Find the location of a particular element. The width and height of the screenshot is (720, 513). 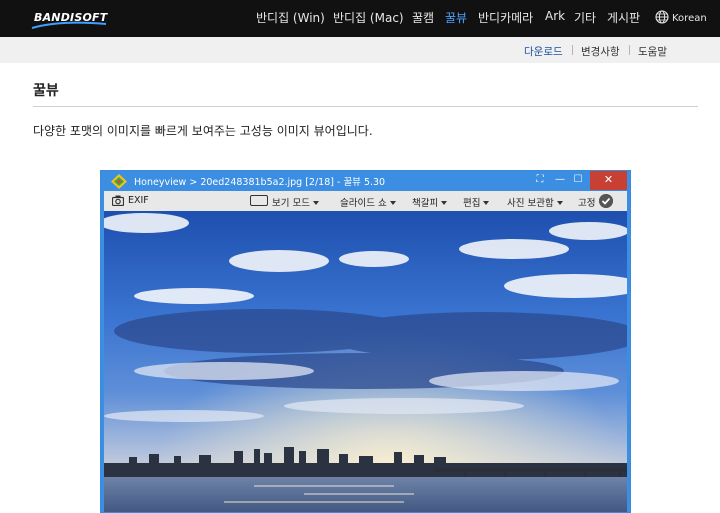

globe-icon is located at coordinates (662, 17).